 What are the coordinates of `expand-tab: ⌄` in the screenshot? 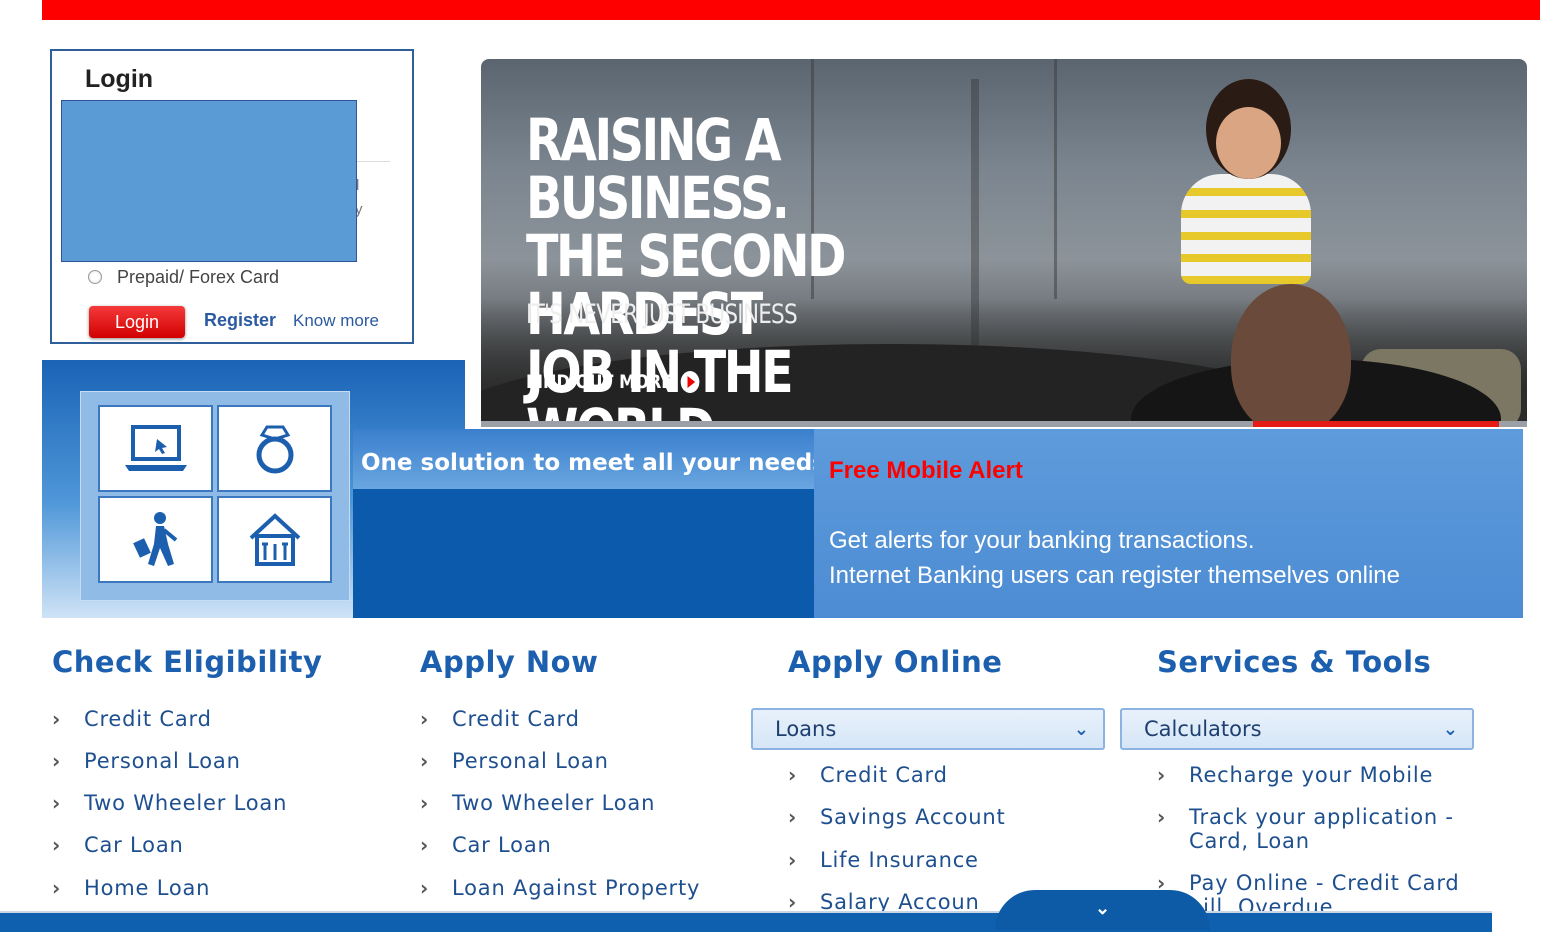 It's located at (1102, 910).